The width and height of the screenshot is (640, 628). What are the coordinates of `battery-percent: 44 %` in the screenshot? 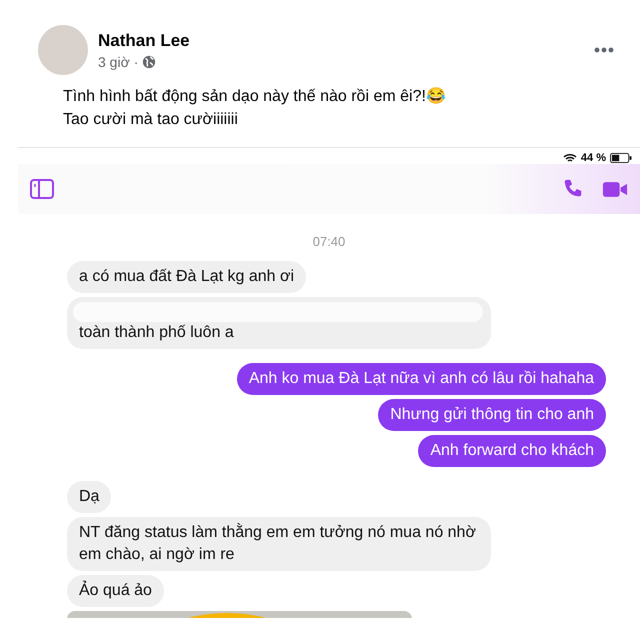 It's located at (593, 158).